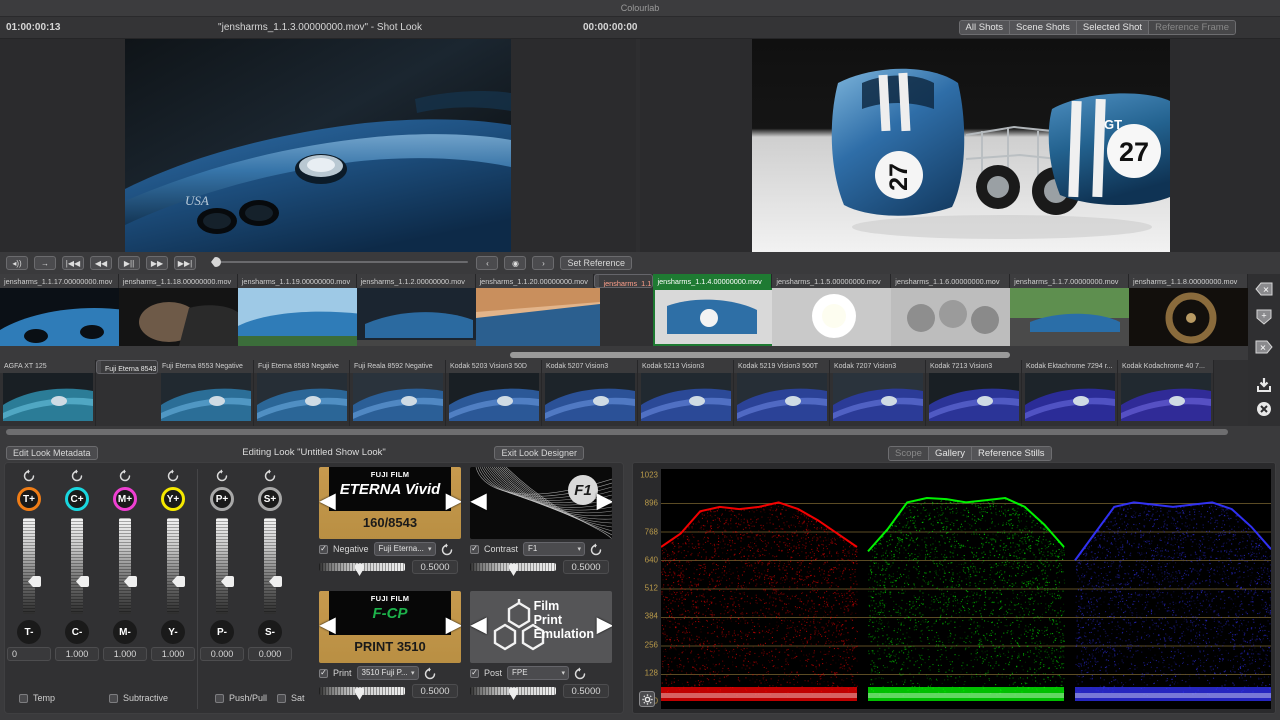 This screenshot has width=1280, height=720. Describe the element at coordinates (624, 281) in the screenshot. I see `shot-thumbnail: jensharms_1.1.3.00000000.mov` at that location.